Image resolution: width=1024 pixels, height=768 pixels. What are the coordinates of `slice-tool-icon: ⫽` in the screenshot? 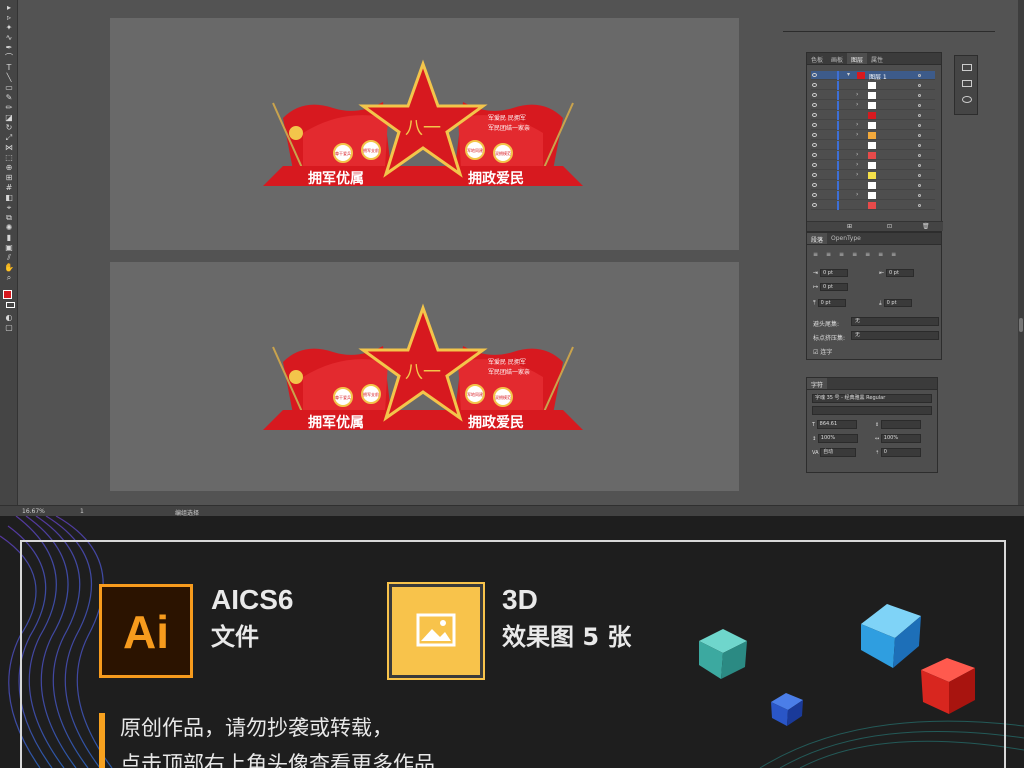 It's located at (9, 258).